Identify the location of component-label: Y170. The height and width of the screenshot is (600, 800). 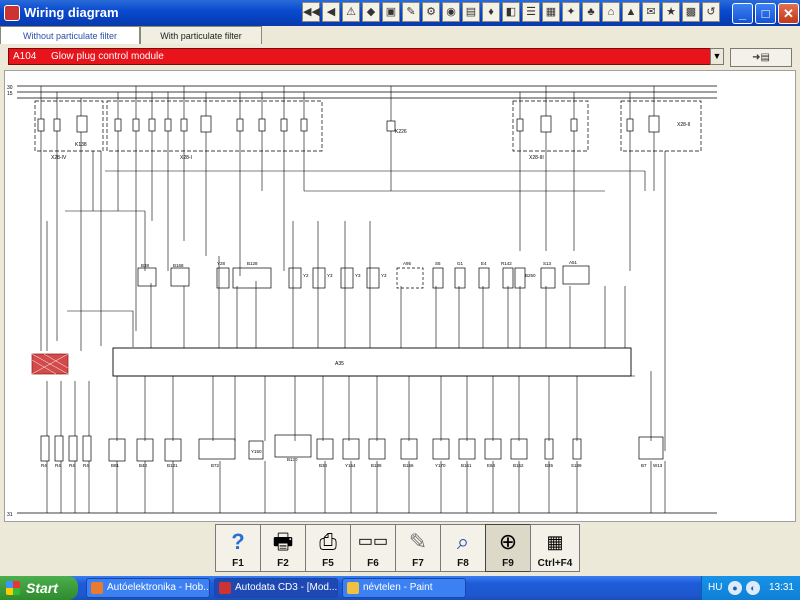
(440, 465).